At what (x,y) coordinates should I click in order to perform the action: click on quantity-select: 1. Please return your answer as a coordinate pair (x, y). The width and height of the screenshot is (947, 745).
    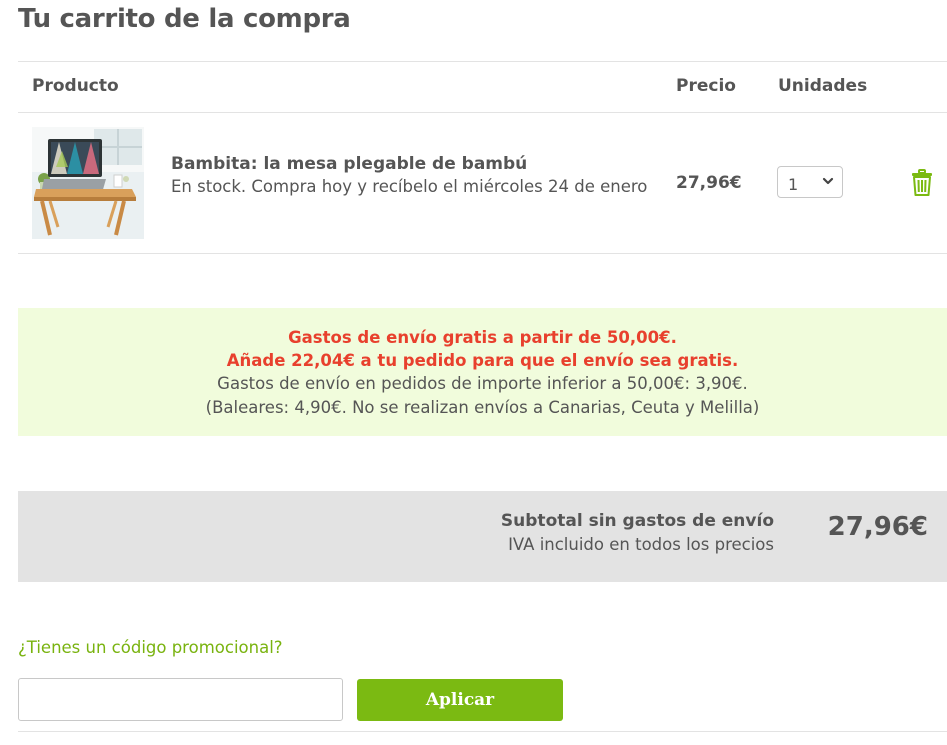
    Looking at the image, I should click on (810, 182).